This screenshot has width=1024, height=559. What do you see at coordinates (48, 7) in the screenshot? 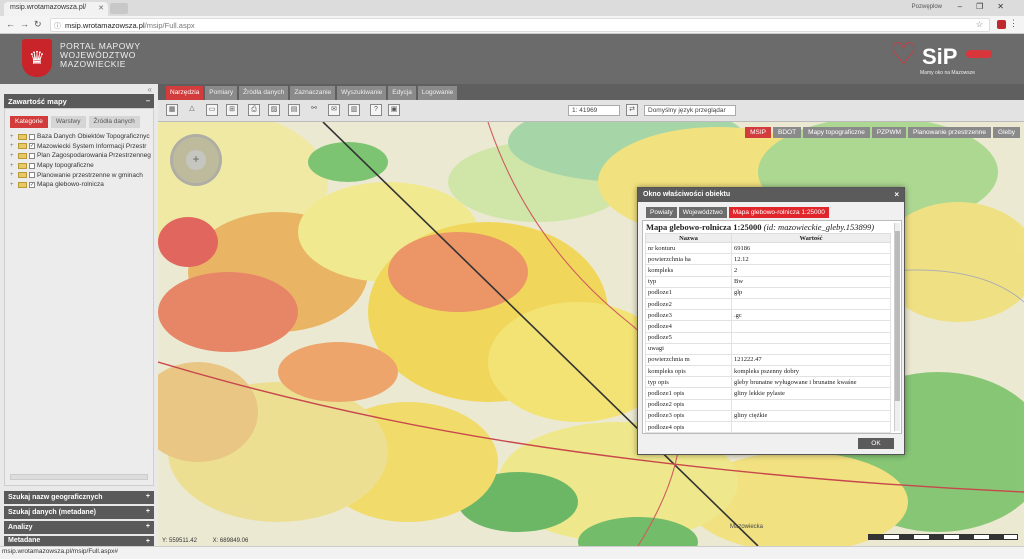
I see `tab-title: msip.wrotamazowsza.pl/` at bounding box center [48, 7].